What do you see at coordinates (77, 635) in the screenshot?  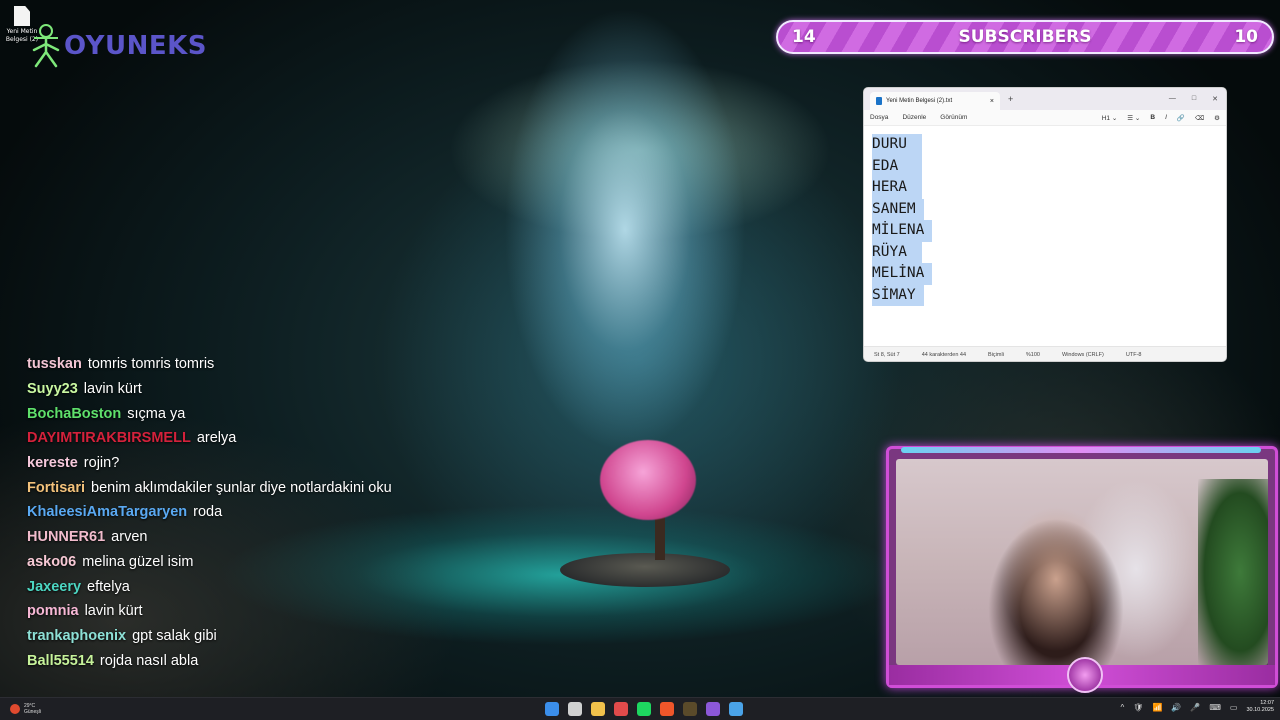 I see `chat-username: trankaphoenix` at bounding box center [77, 635].